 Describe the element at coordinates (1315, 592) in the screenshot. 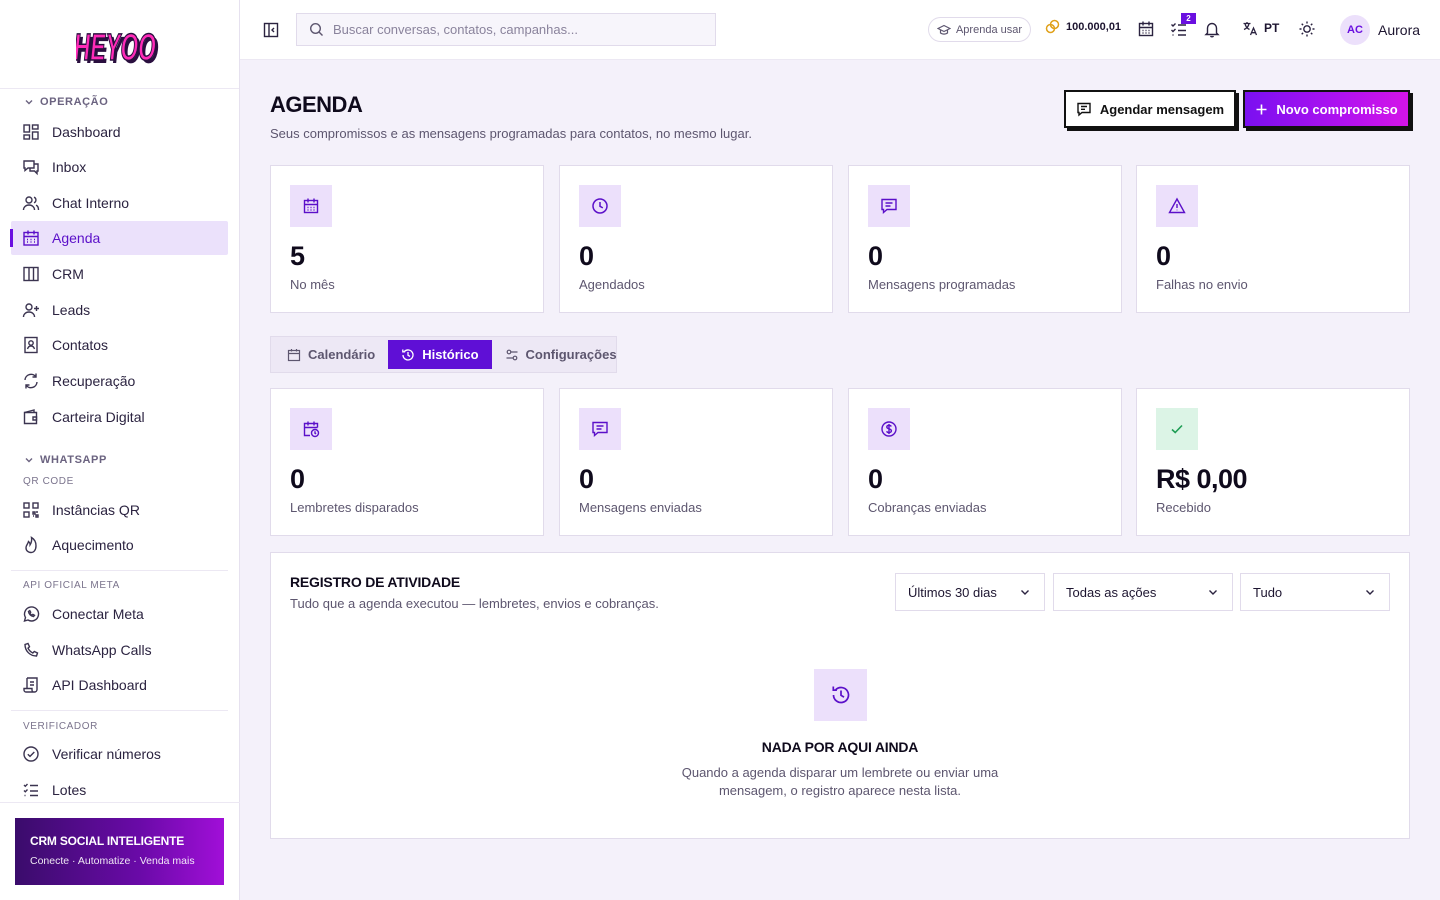

I see `type-select: Tudo` at that location.